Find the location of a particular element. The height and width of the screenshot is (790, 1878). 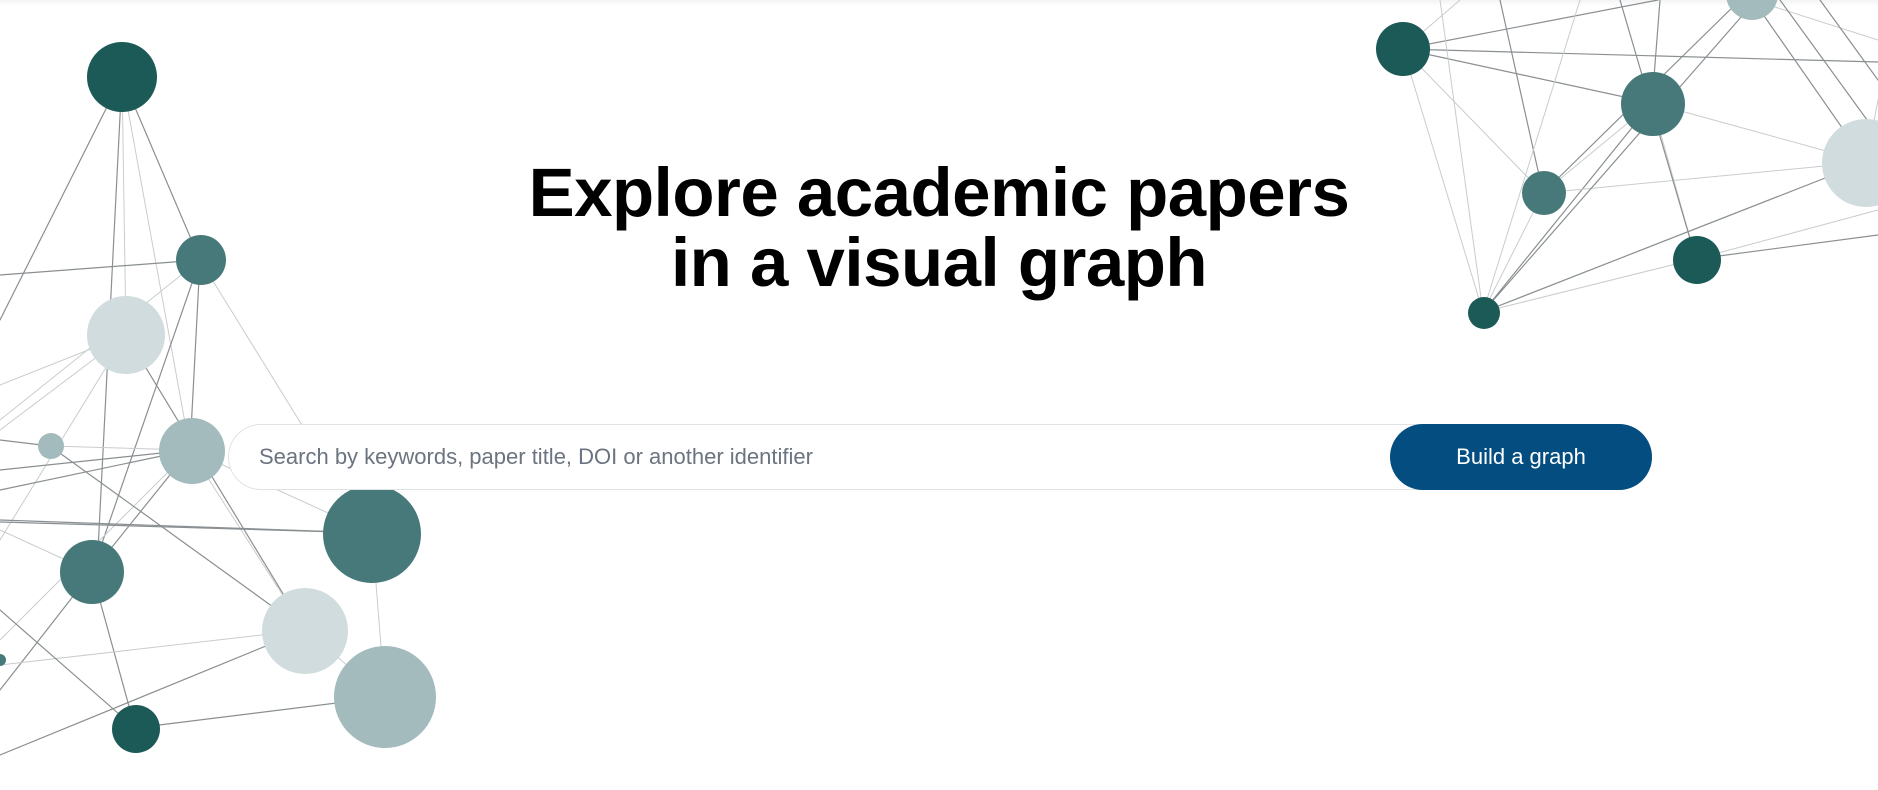

build-graph-button: Build a graph is located at coordinates (1521, 457).